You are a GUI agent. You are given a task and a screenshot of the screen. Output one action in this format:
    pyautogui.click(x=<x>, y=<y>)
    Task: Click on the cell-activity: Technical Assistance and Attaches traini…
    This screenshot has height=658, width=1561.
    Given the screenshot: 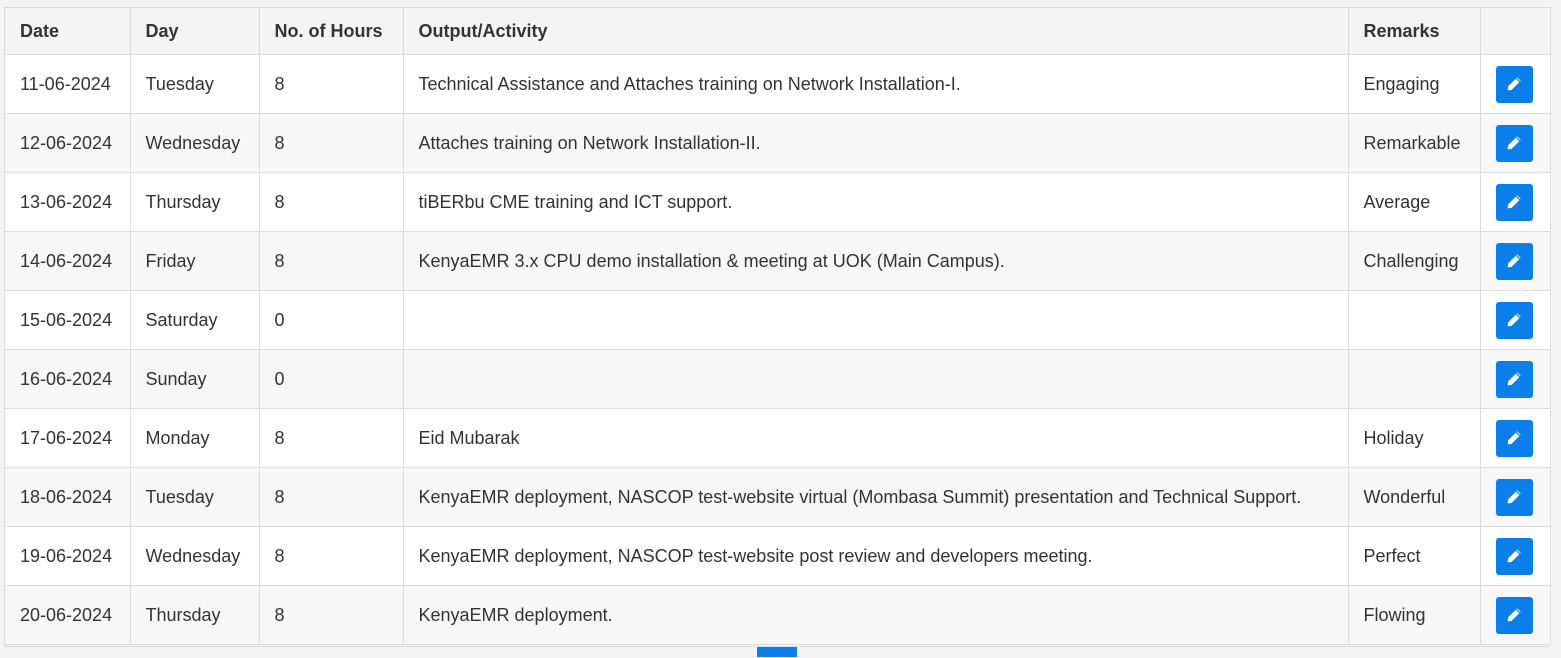 What is the action you would take?
    pyautogui.click(x=876, y=84)
    